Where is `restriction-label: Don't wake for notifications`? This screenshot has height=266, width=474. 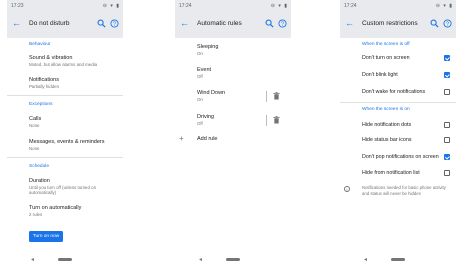
restriction-label: Don't wake for notifications is located at coordinates (394, 92).